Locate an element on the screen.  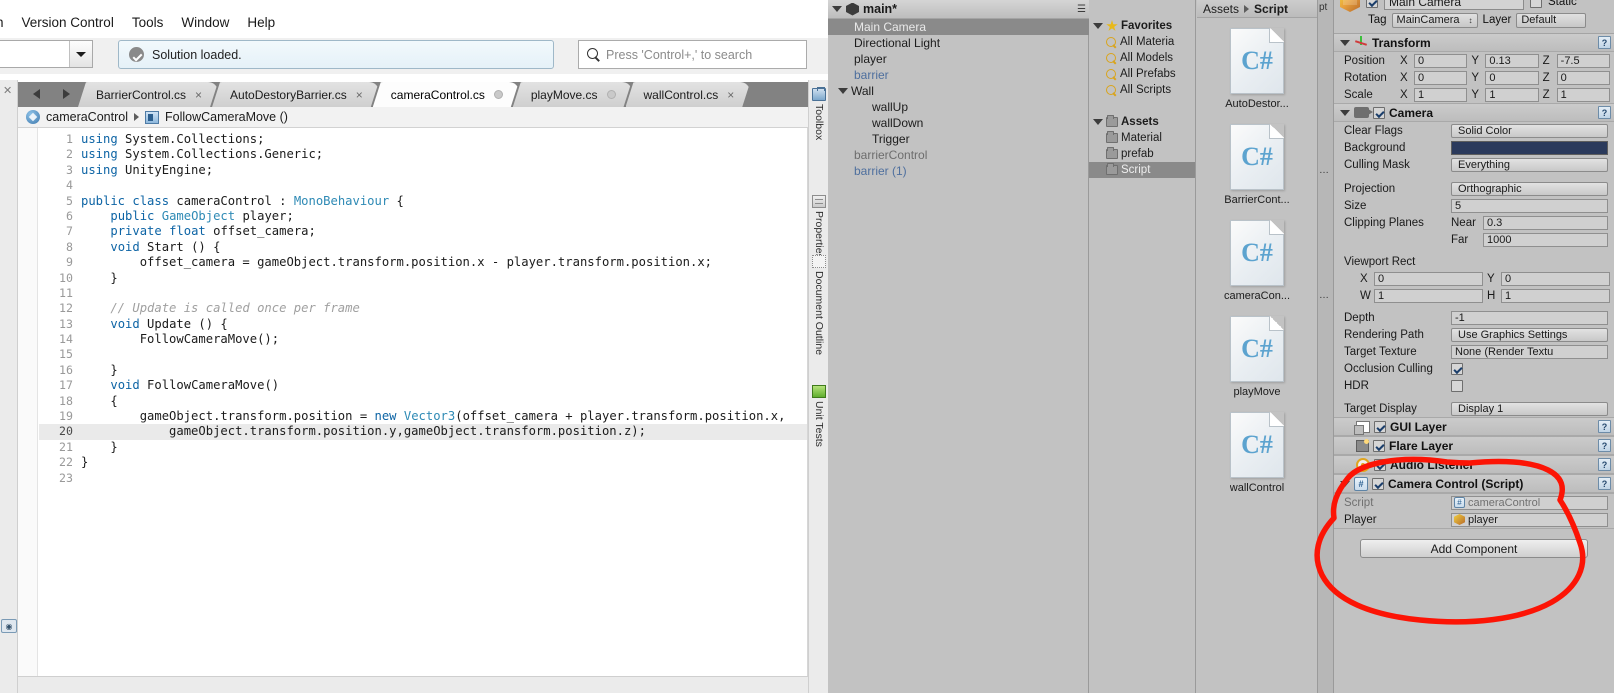
component-header: Flare Layer? is located at coordinates (1474, 446).